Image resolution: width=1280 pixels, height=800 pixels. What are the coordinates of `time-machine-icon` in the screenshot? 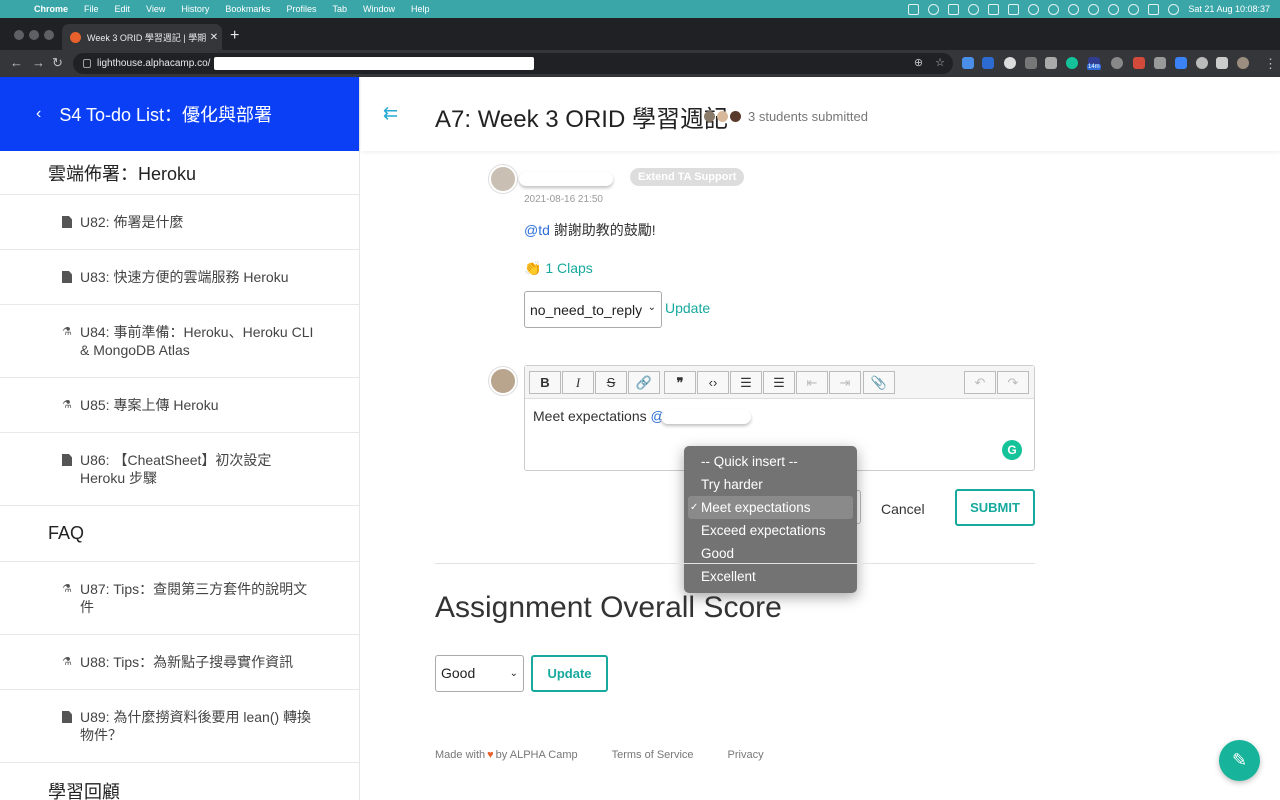 It's located at (974, 9).